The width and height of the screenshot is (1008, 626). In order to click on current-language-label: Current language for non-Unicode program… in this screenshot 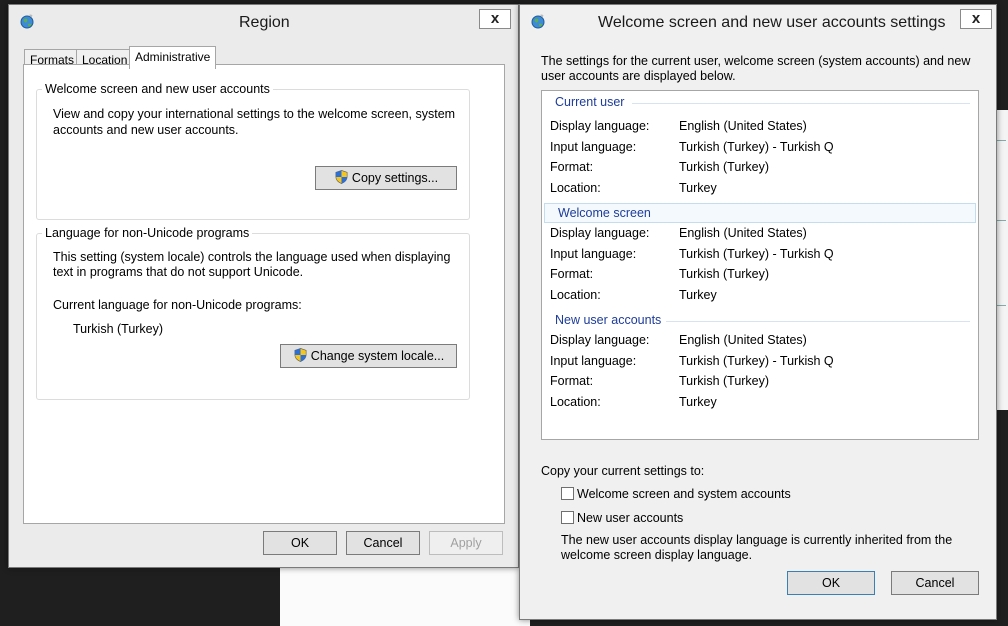, I will do `click(177, 305)`.